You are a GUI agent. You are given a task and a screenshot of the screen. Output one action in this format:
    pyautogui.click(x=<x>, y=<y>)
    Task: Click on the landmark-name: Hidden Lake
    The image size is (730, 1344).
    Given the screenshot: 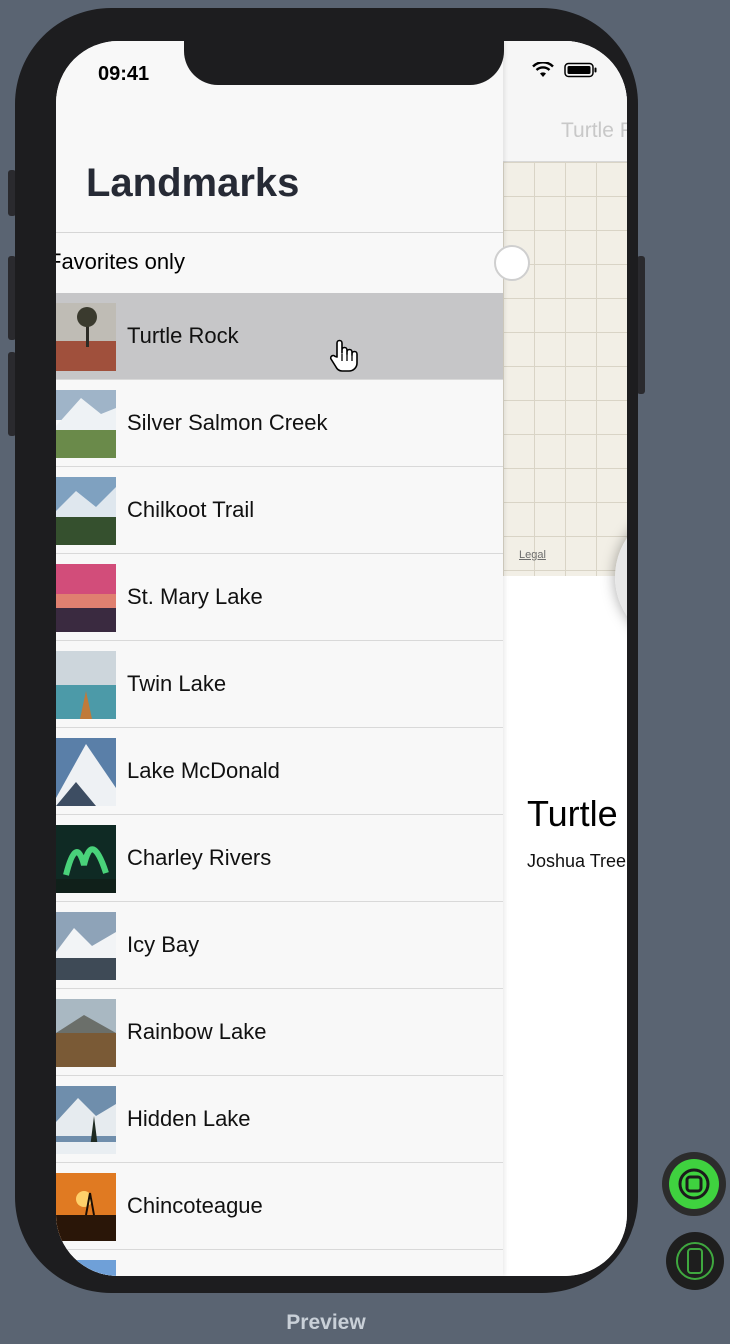 What is the action you would take?
    pyautogui.click(x=189, y=1118)
    